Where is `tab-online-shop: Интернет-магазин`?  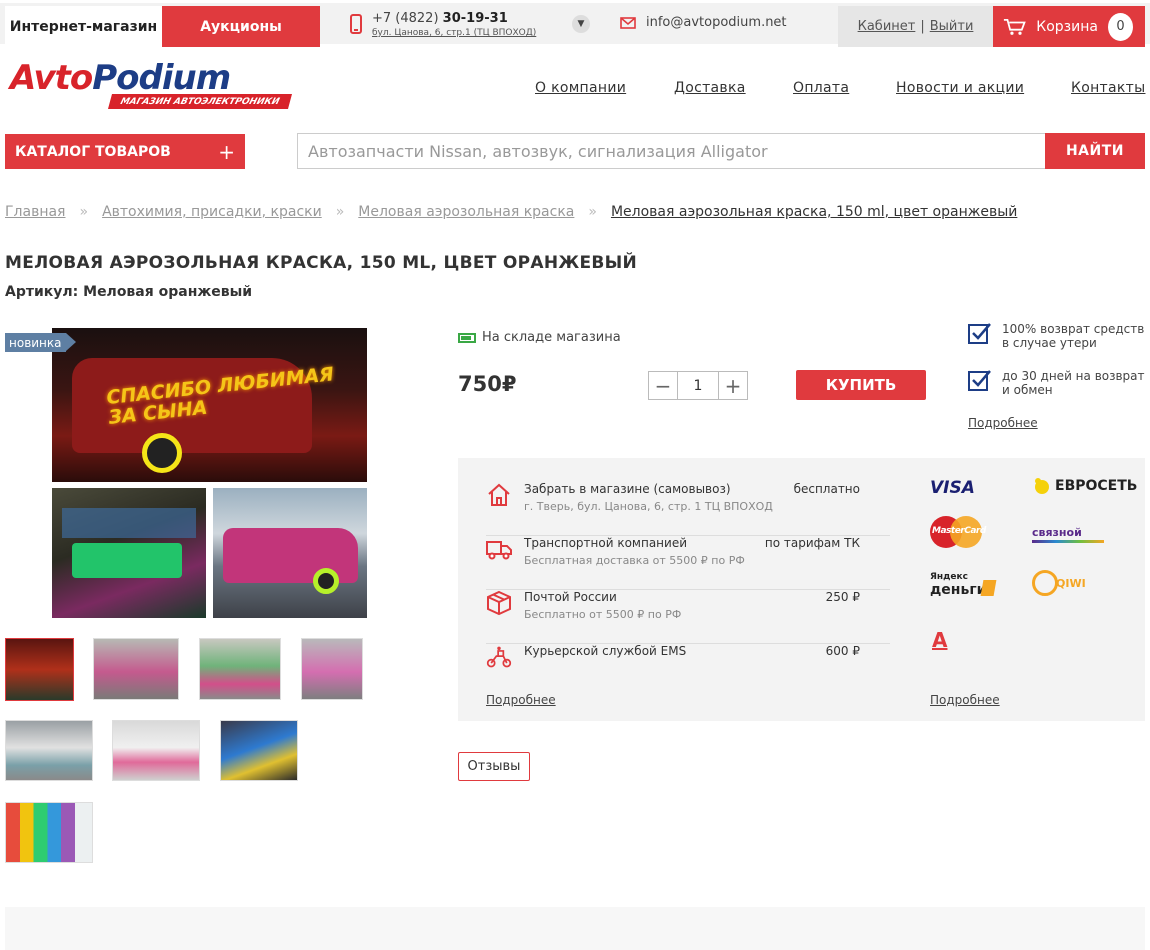 tab-online-shop: Интернет-магазин is located at coordinates (83, 26).